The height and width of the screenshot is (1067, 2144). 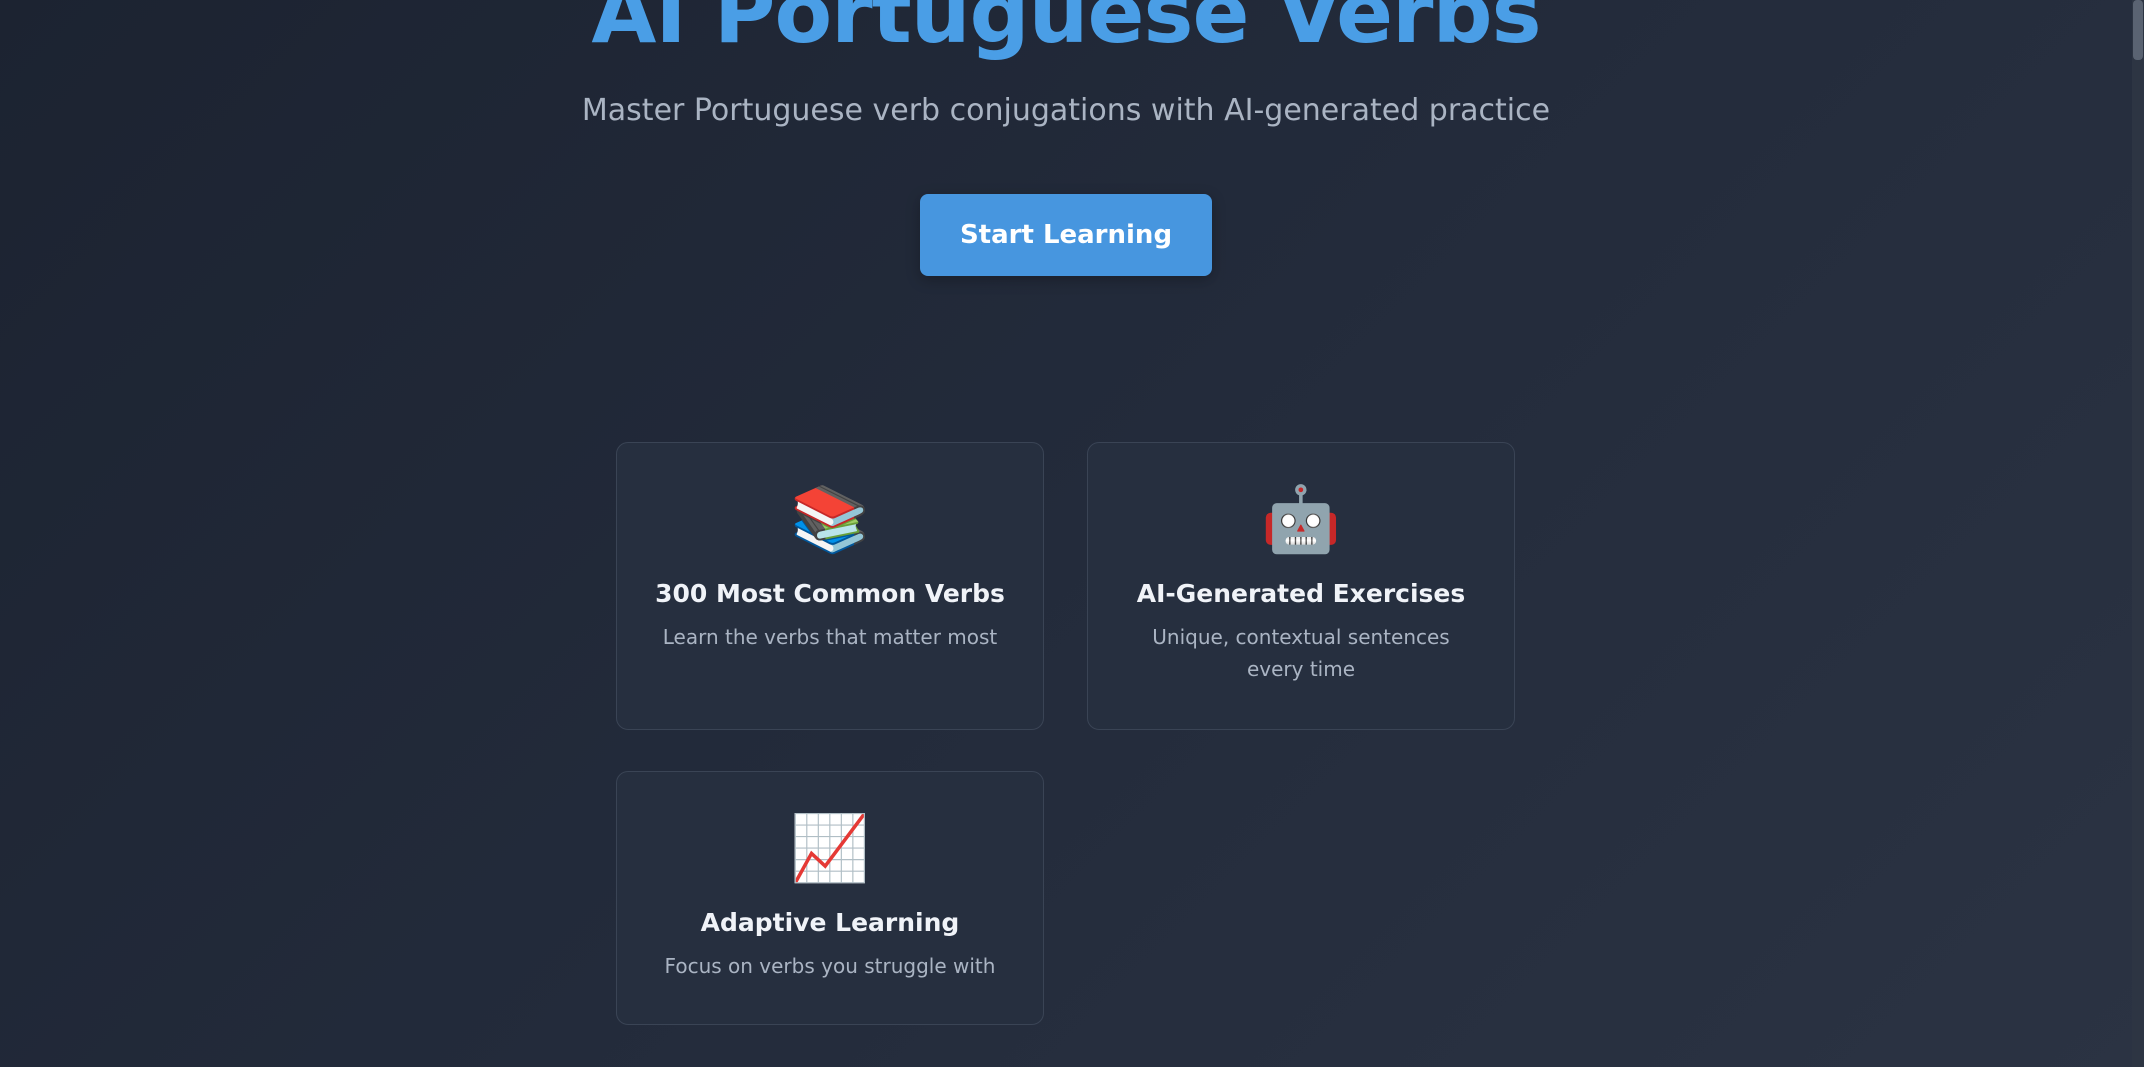 What do you see at coordinates (830, 593) in the screenshot?
I see `feature-title: 300 Most Common Verbs` at bounding box center [830, 593].